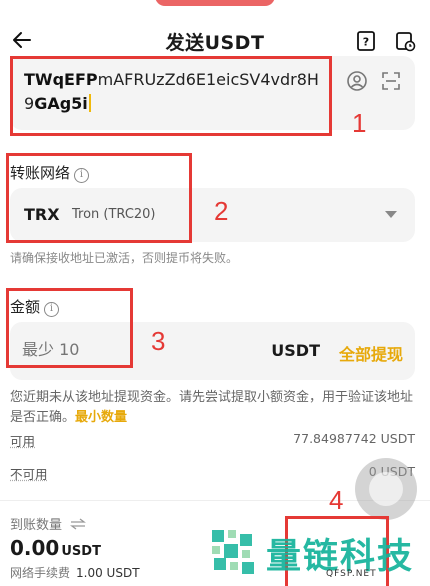 The image size is (430, 586). Describe the element at coordinates (359, 123) in the screenshot. I see `annotation-number-1: 1` at that location.